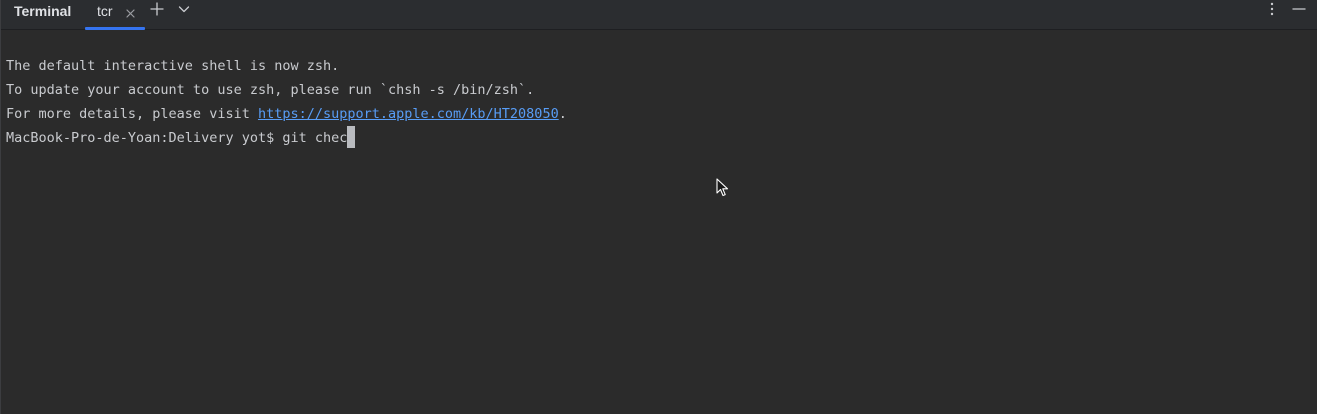  What do you see at coordinates (115, 15) in the screenshot?
I see `tab-tcr: tcr` at bounding box center [115, 15].